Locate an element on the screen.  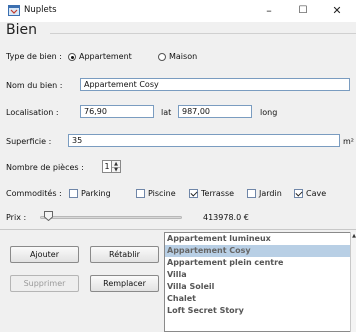
checkbox-piscine-label: Piscine is located at coordinates (162, 193).